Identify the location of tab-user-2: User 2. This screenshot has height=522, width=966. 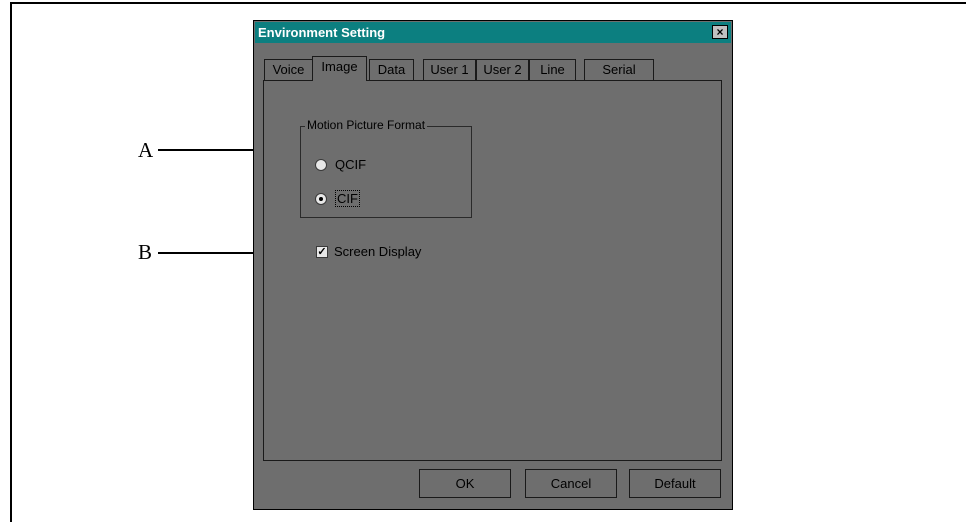
(502, 69).